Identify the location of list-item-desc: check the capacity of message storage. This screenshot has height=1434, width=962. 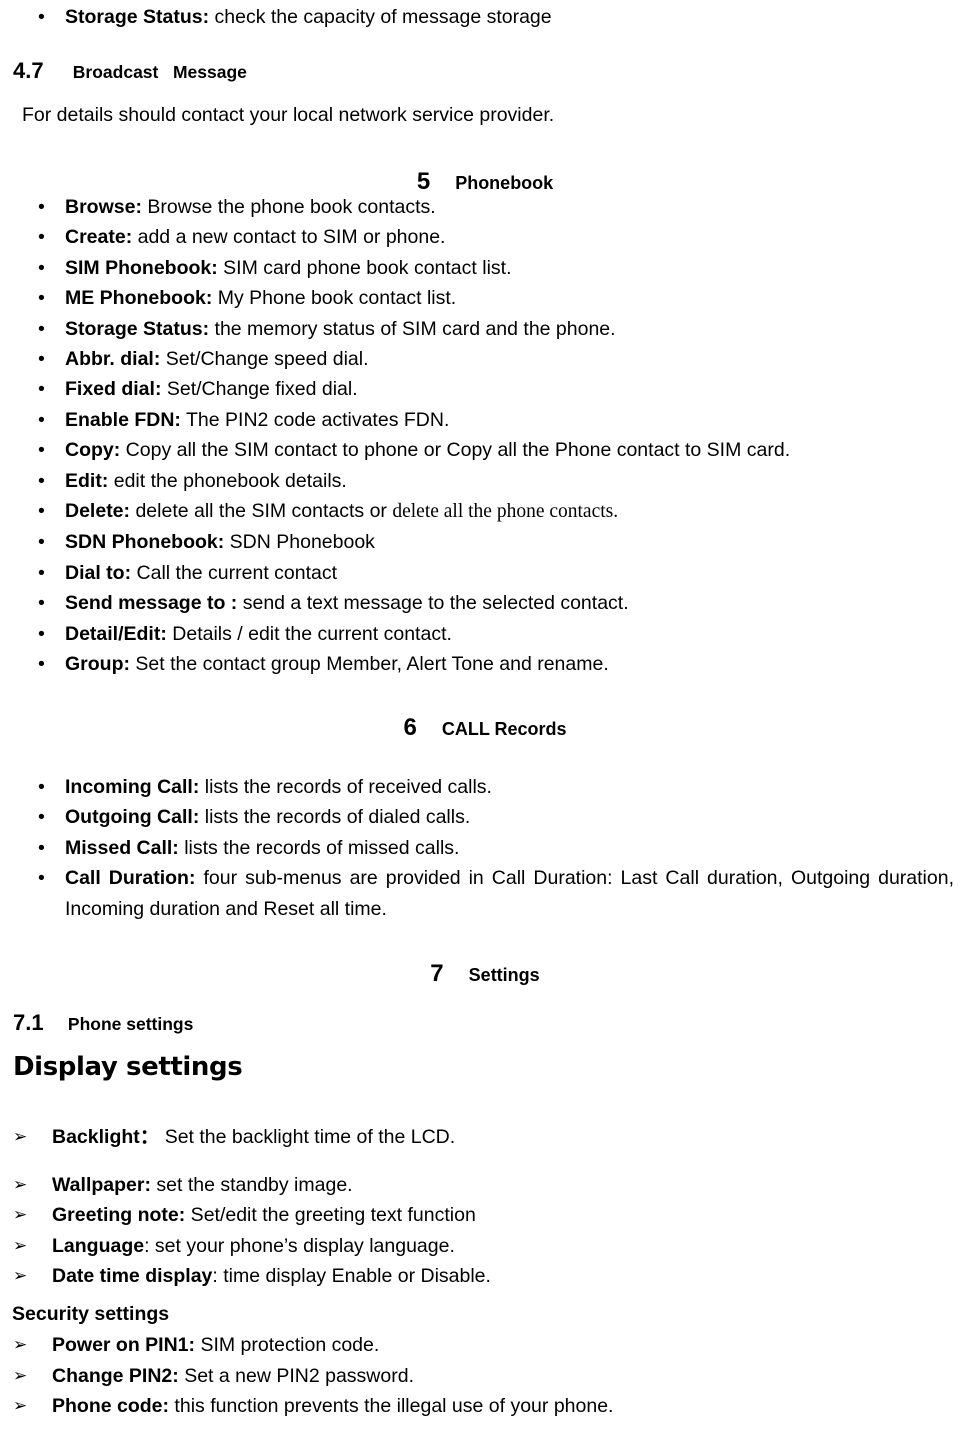
(380, 17).